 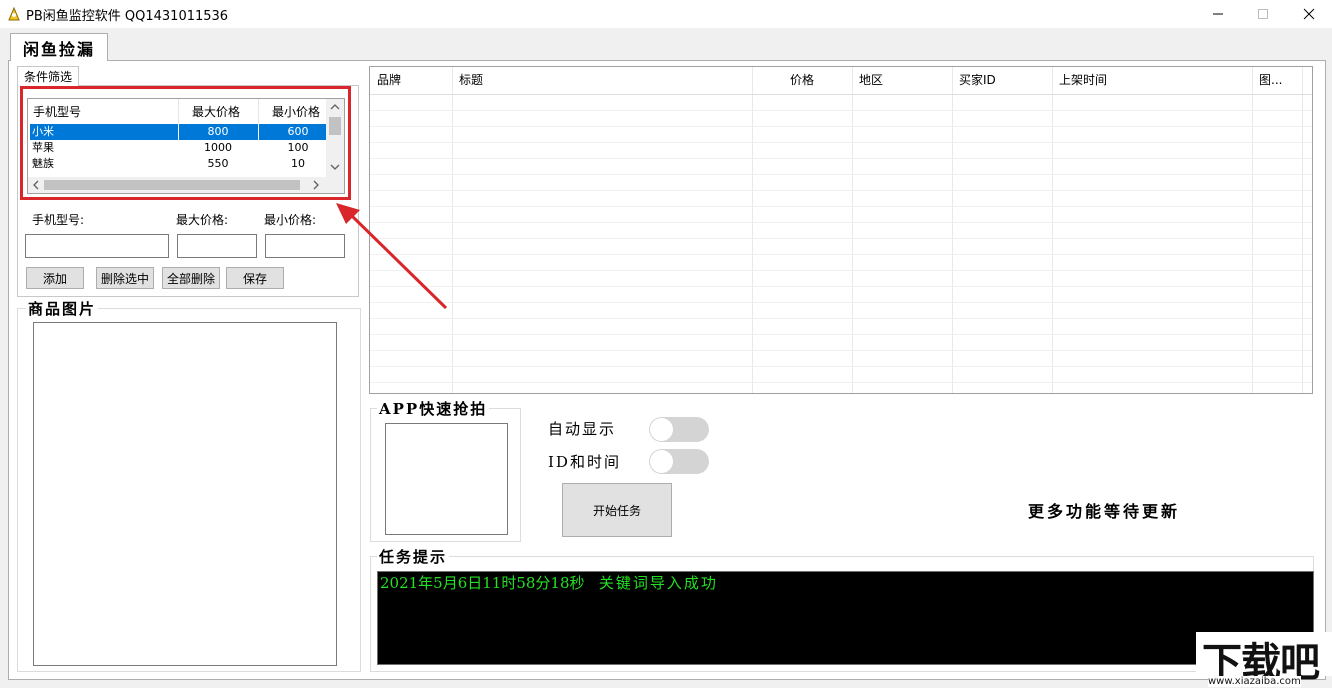 I want to click on min-price-label: 最小价格:, so click(x=290, y=220).